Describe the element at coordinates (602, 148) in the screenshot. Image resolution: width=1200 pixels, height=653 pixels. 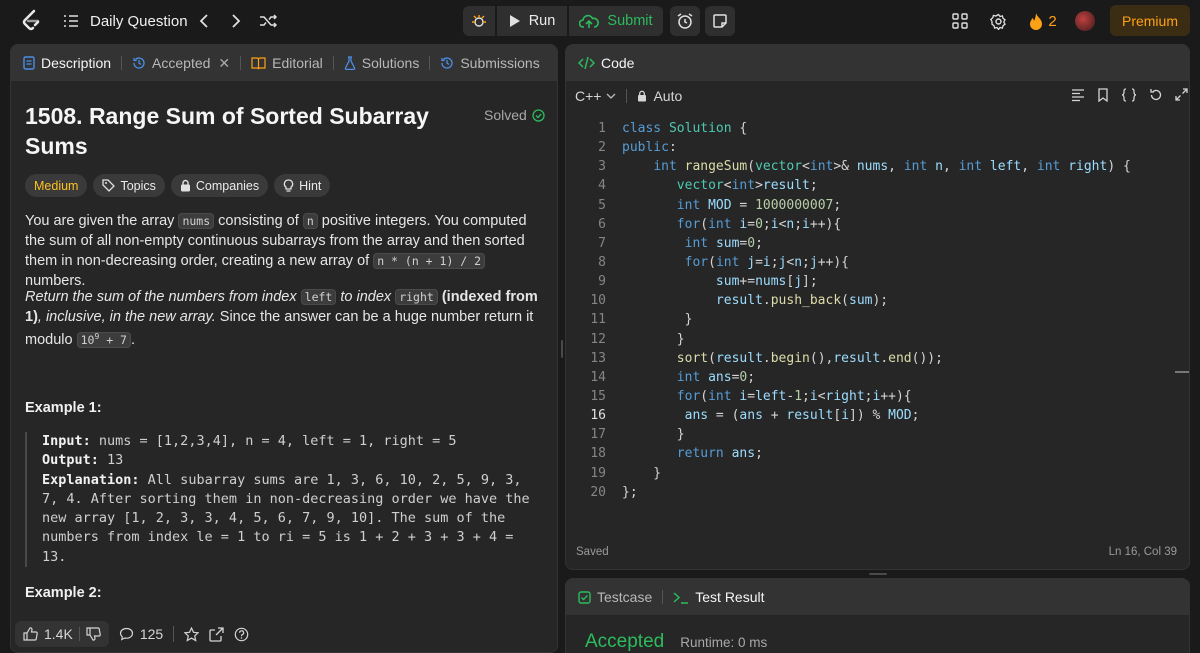
I see `line-number: 2` at that location.